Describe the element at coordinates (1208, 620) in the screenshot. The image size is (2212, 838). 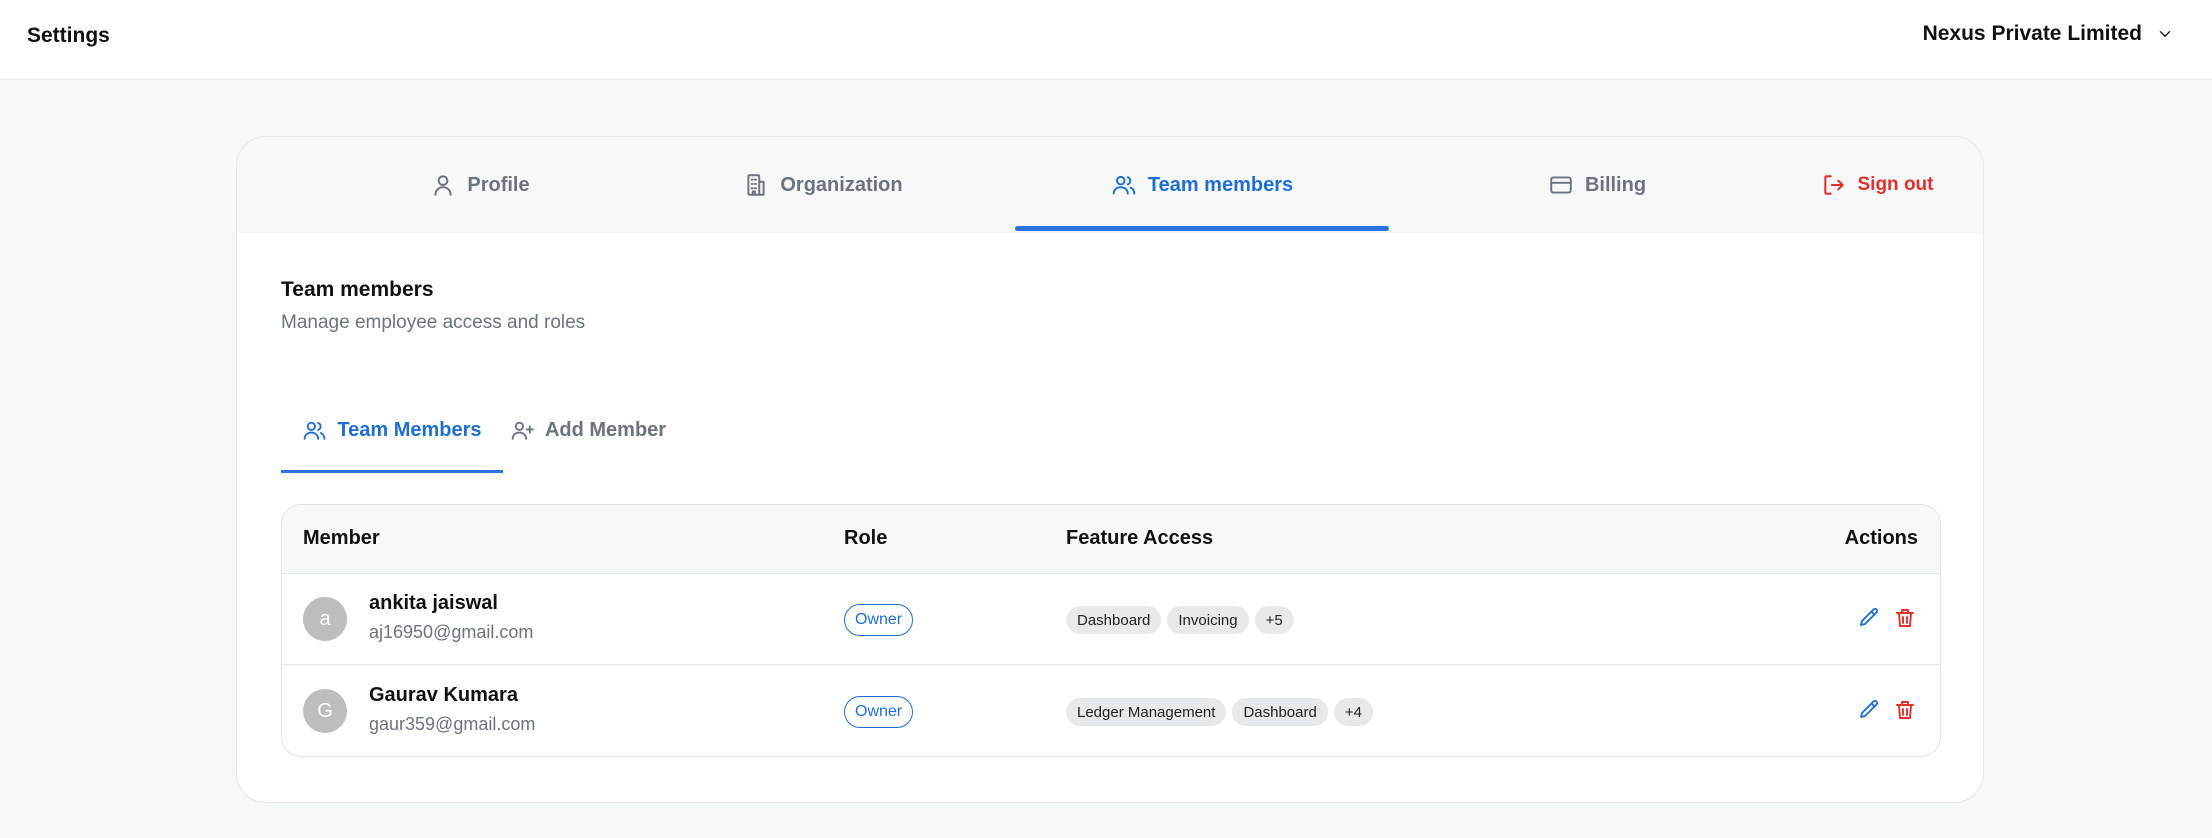
I see `feature-chip: Invoicing` at that location.